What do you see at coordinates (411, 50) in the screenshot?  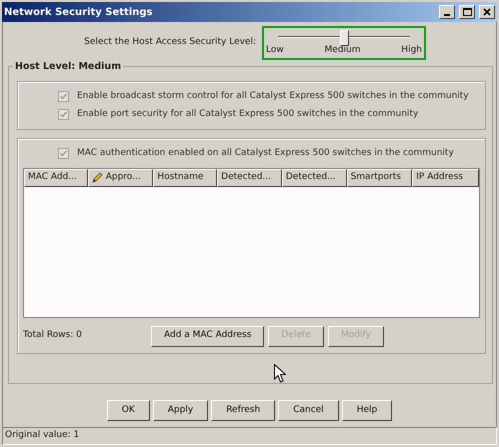 I see `tick-label: High` at bounding box center [411, 50].